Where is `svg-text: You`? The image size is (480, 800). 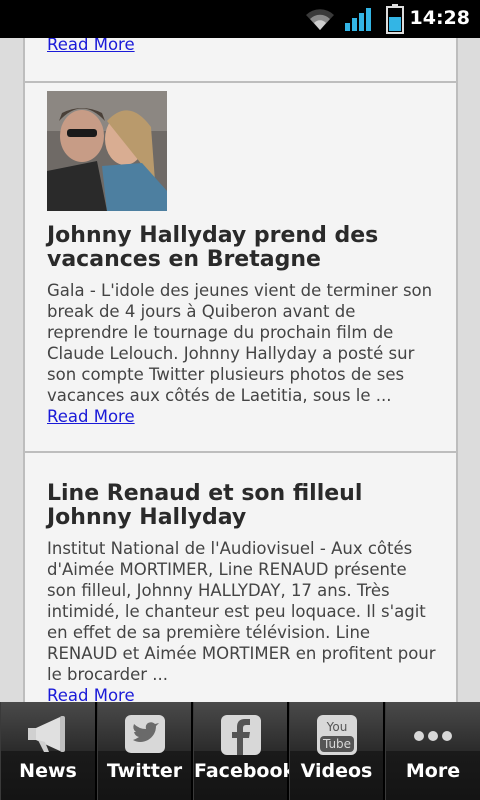 svg-text: You is located at coordinates (336, 727).